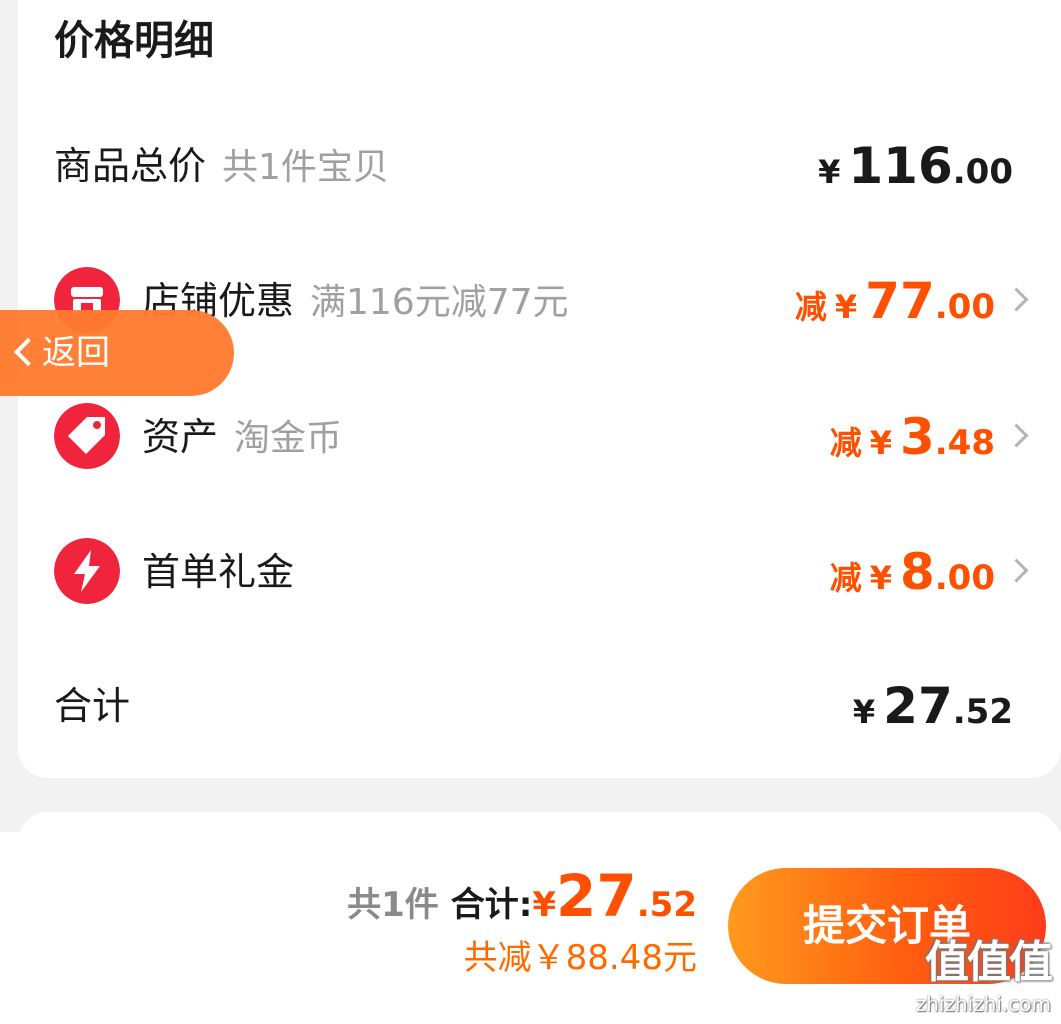 The width and height of the screenshot is (1061, 1024). Describe the element at coordinates (28, 352) in the screenshot. I see `chevron-left-icon` at that location.